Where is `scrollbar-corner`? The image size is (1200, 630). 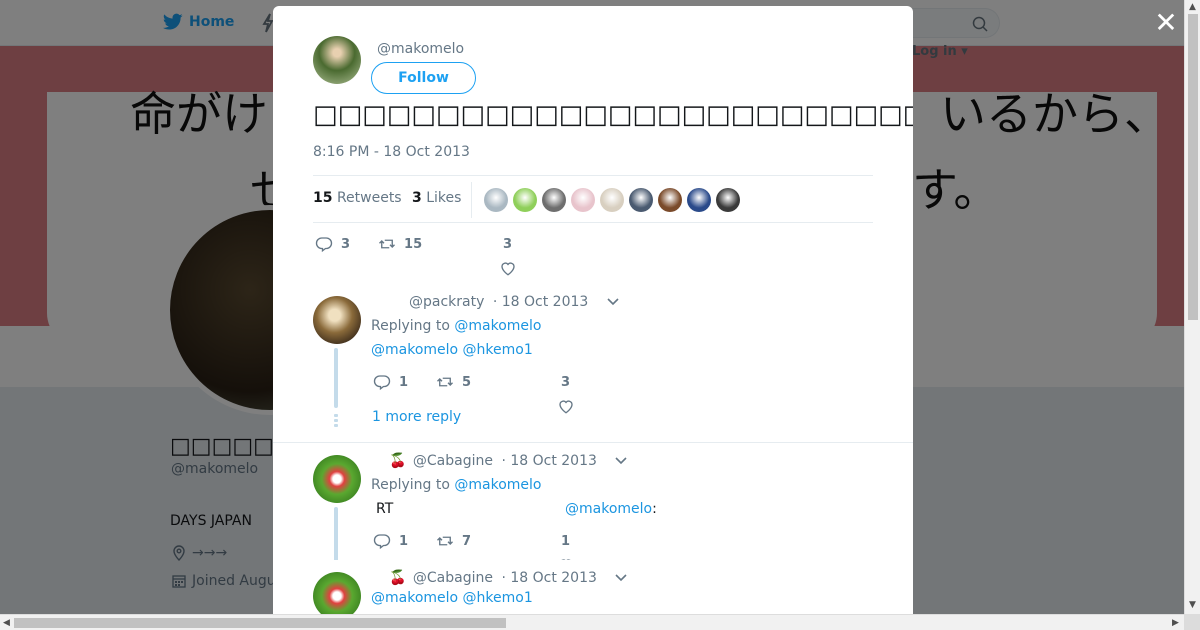
scrollbar-corner is located at coordinates (1192, 622).